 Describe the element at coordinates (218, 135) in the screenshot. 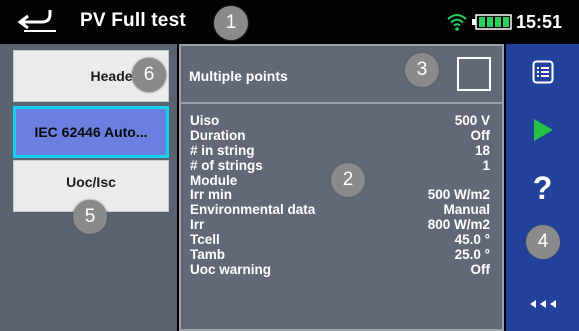

I see `param-label: Duration` at that location.